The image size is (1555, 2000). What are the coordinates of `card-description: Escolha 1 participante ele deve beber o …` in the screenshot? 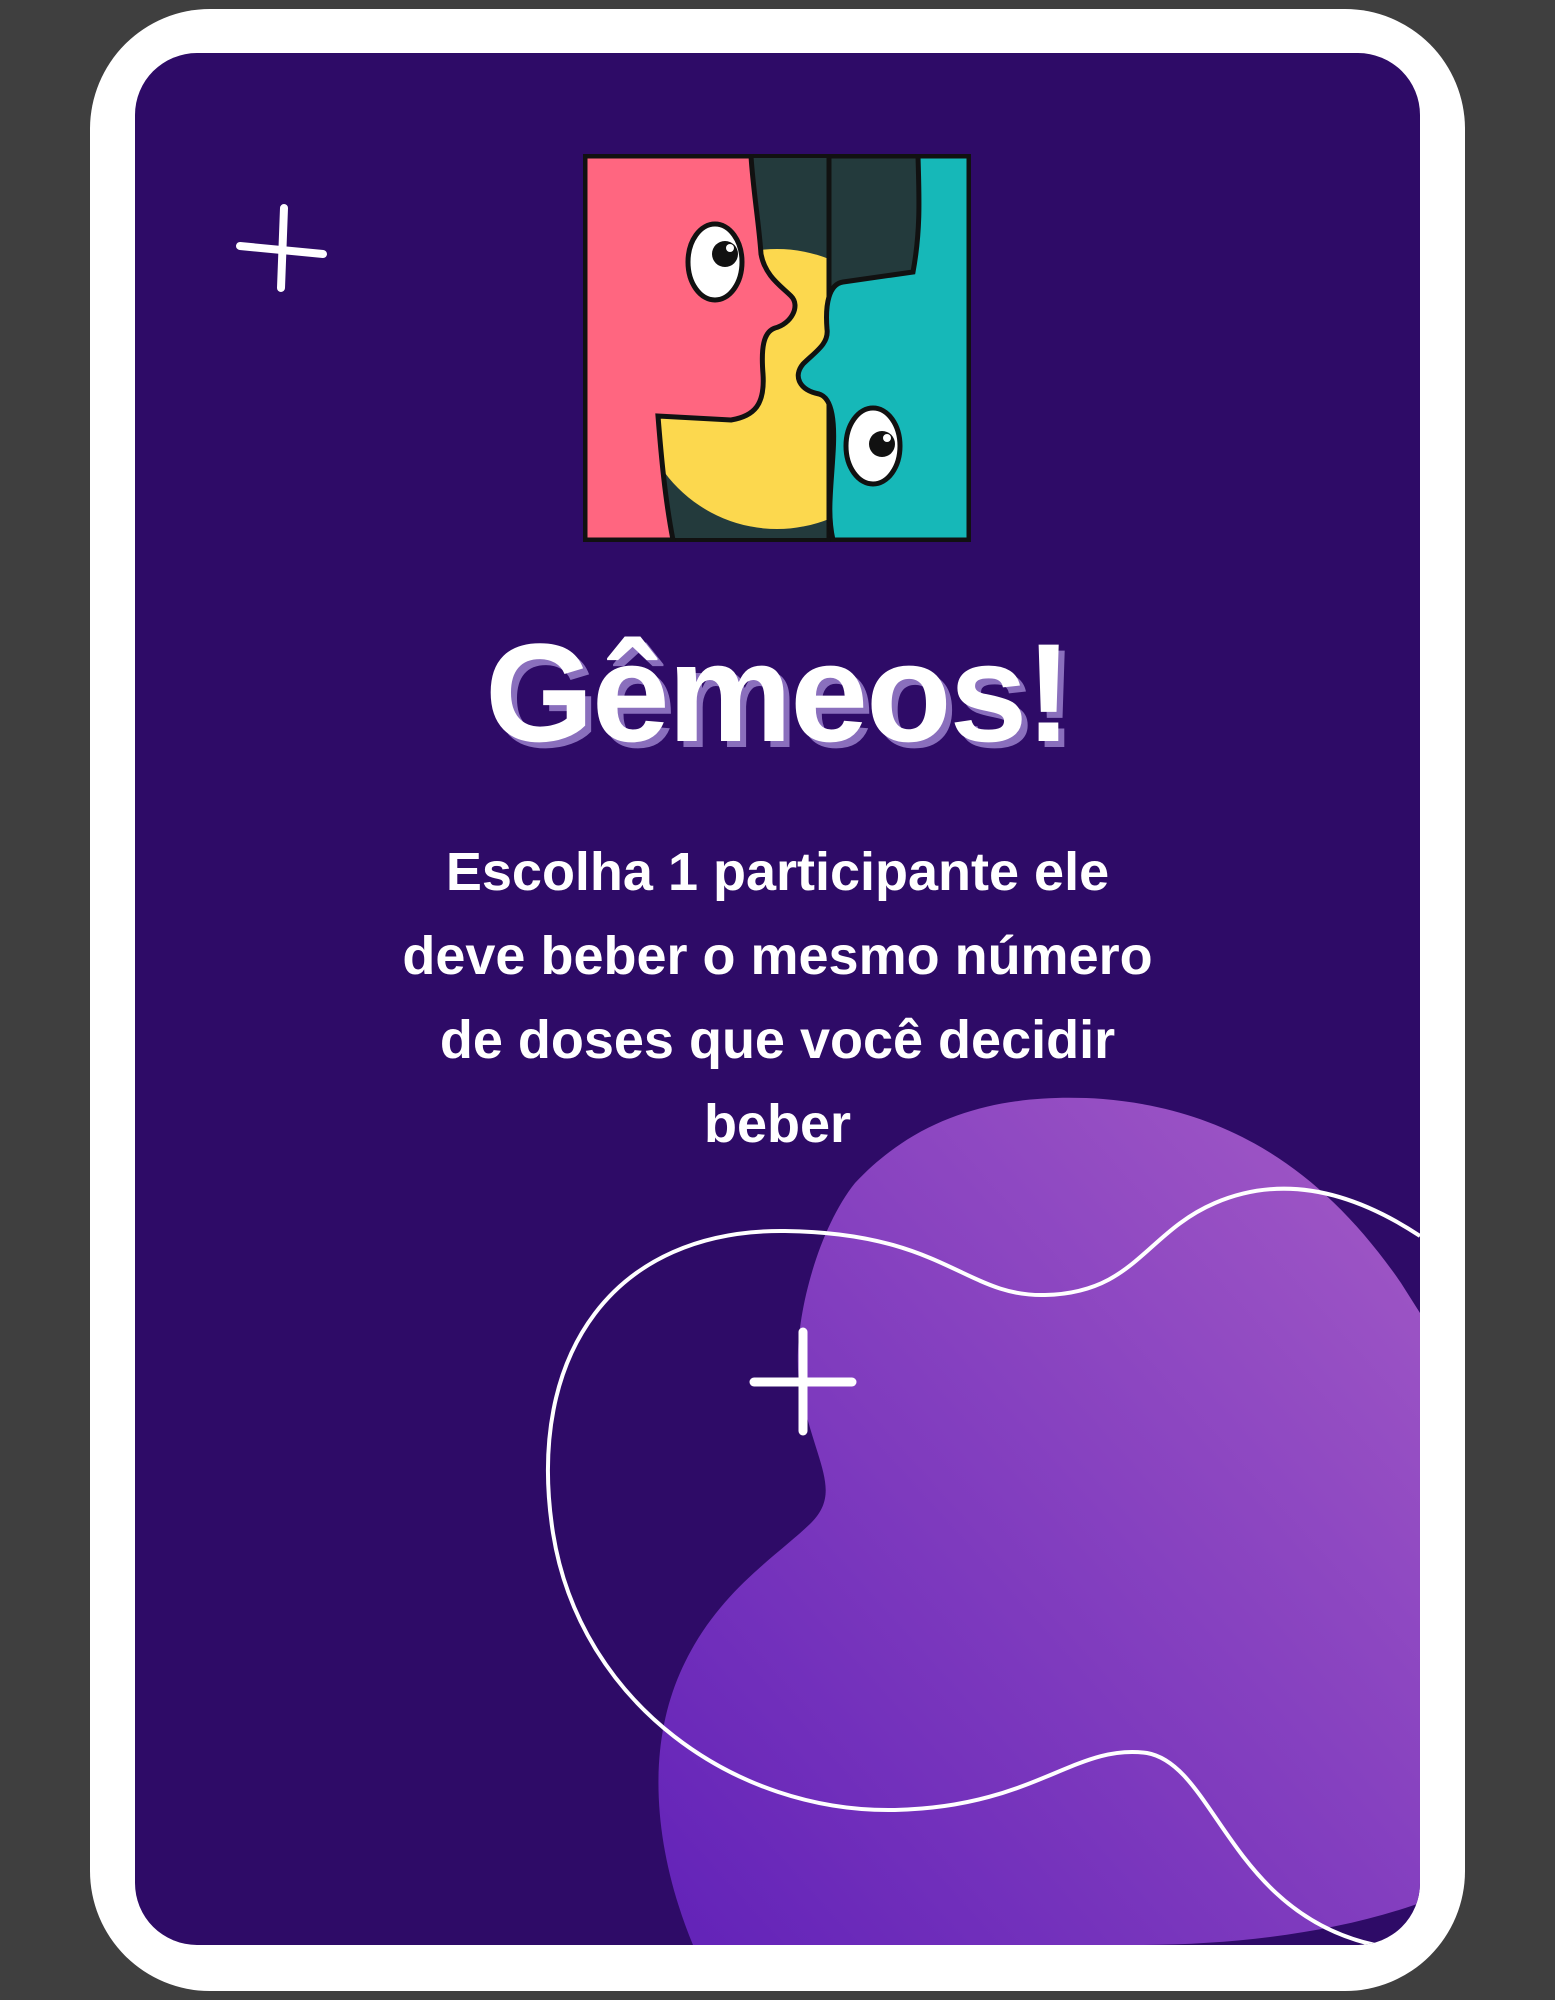 It's located at (777, 998).